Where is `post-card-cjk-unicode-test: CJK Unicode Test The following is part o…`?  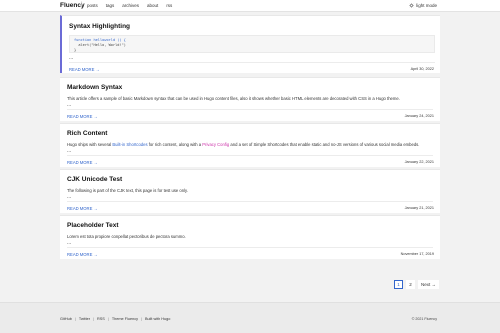
post-card-cjk-unicode-test: CJK Unicode Test The following is part o… is located at coordinates (250, 191).